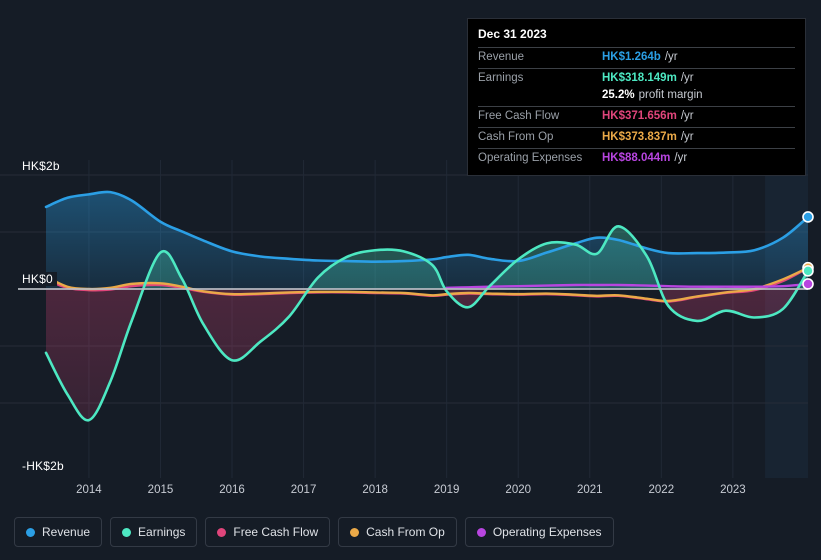 Image resolution: width=821 pixels, height=560 pixels. Describe the element at coordinates (405, 532) in the screenshot. I see `legend-item-label: Cash From Op` at that location.